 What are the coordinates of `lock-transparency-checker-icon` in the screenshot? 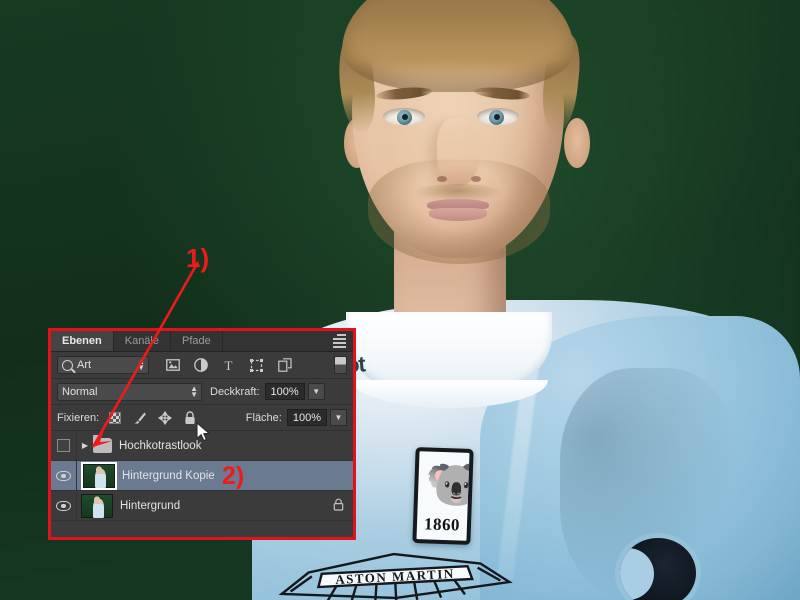 It's located at (115, 418).